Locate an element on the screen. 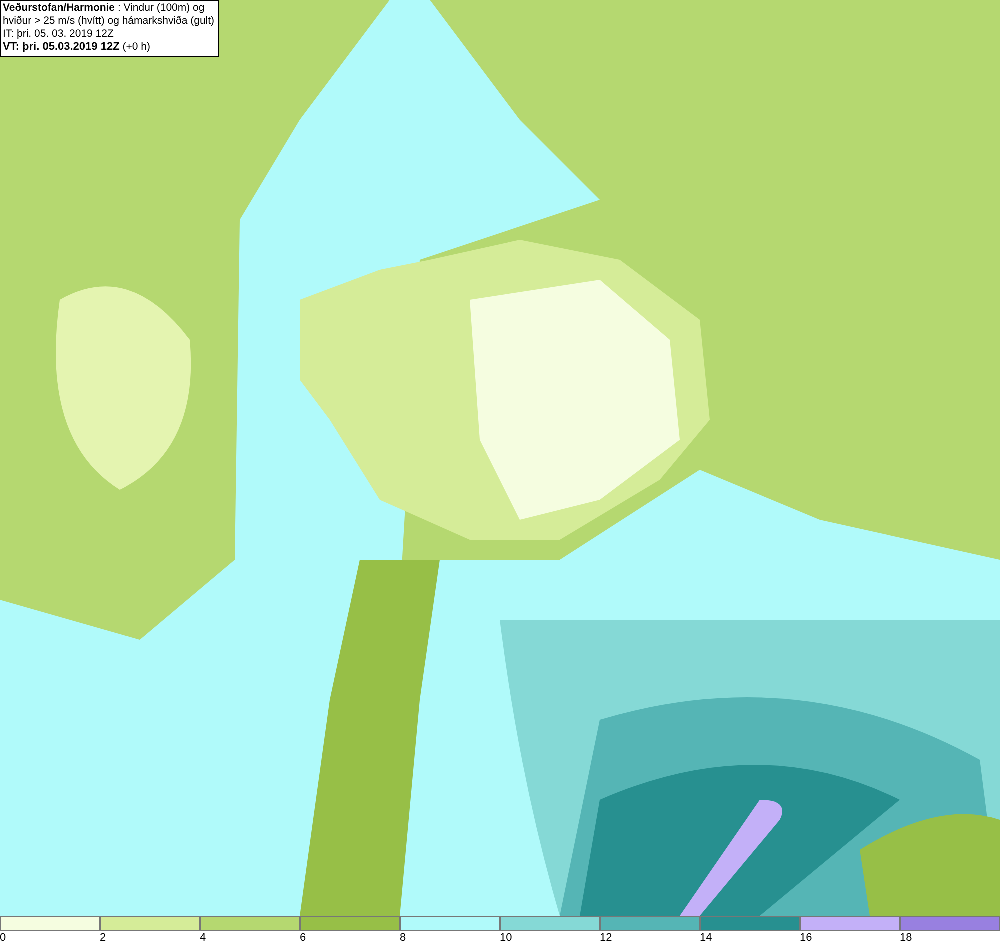 The width and height of the screenshot is (1000, 946). legend-label: 14 is located at coordinates (706, 938).